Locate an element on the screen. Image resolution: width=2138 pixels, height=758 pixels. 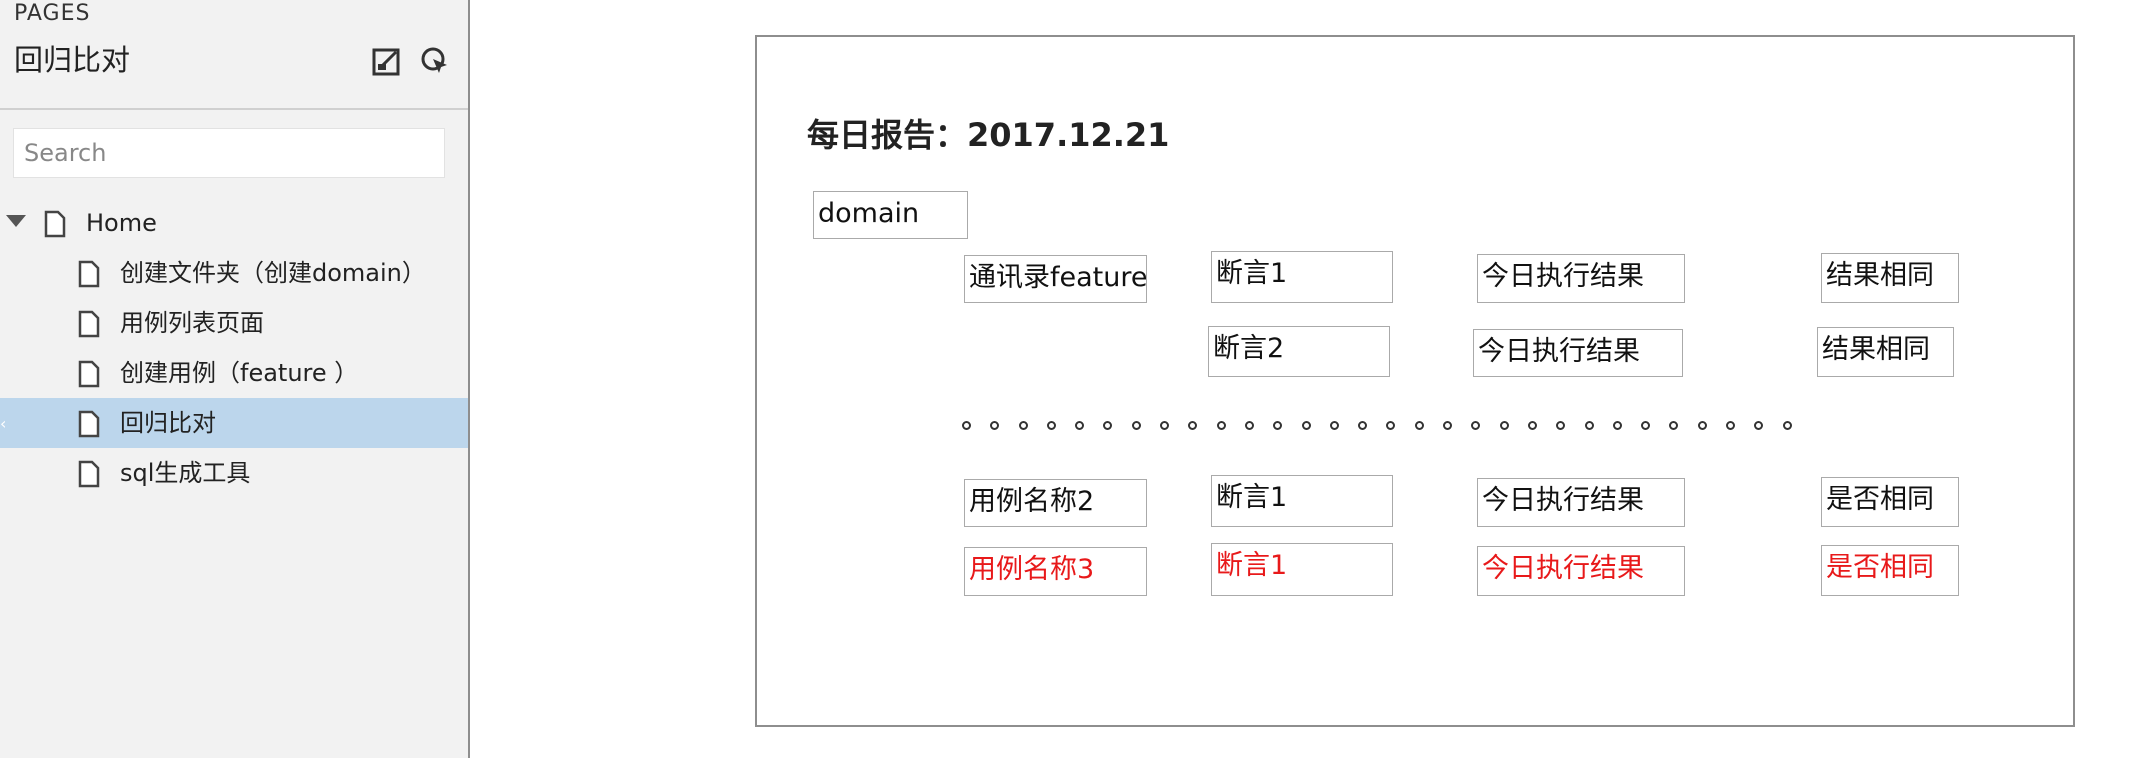
ellipsis-dots is located at coordinates (1377, 425).